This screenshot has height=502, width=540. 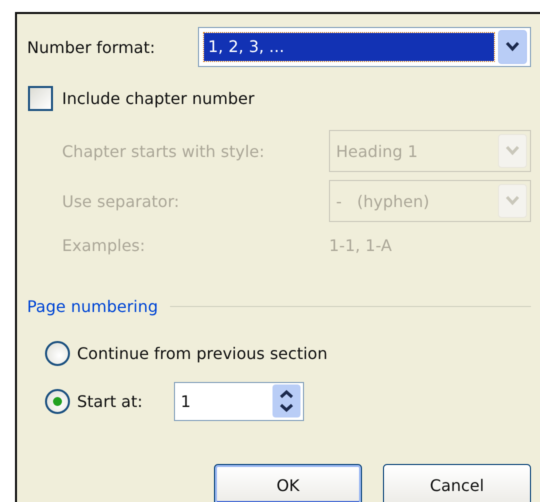 What do you see at coordinates (121, 201) in the screenshot?
I see `field-label: Use separator:` at bounding box center [121, 201].